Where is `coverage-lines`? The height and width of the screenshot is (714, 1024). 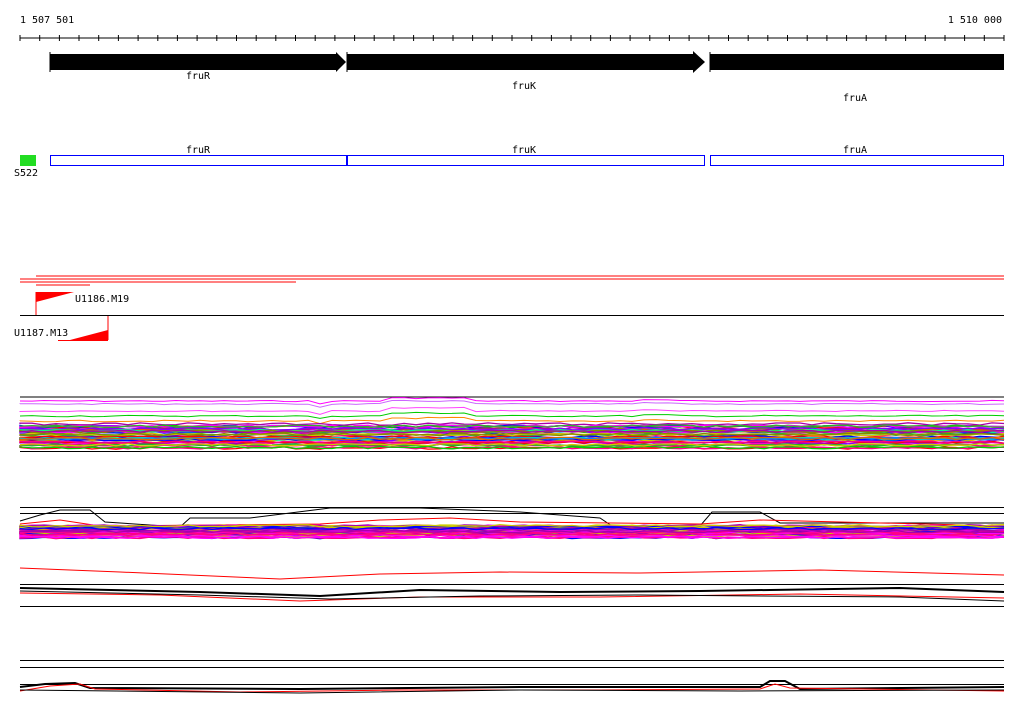 coverage-lines is located at coordinates (512, 687).